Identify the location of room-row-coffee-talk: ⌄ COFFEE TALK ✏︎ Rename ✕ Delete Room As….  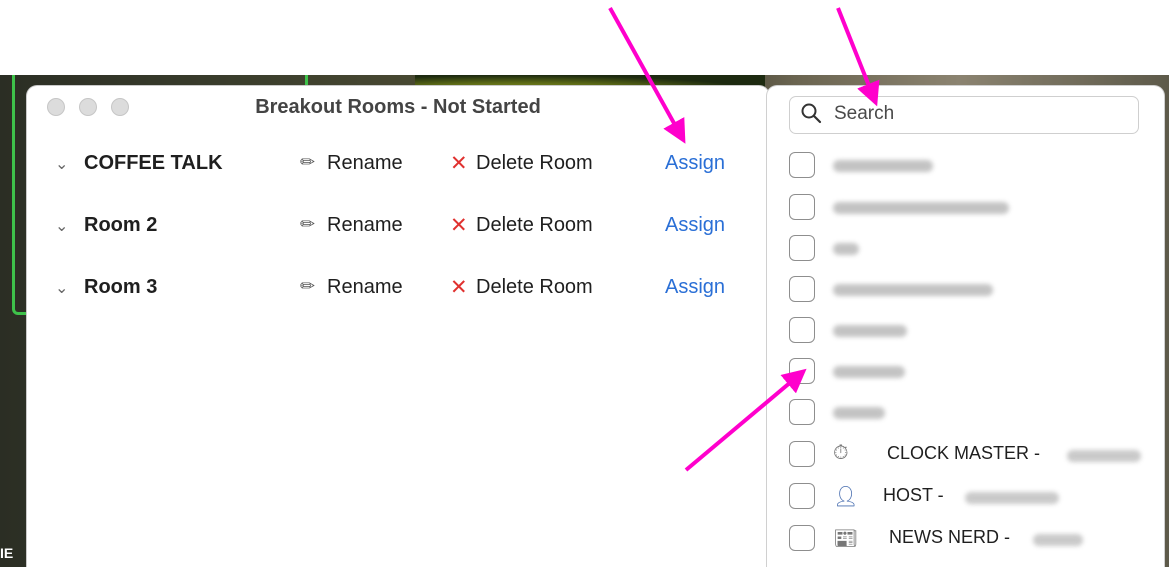
(397, 168).